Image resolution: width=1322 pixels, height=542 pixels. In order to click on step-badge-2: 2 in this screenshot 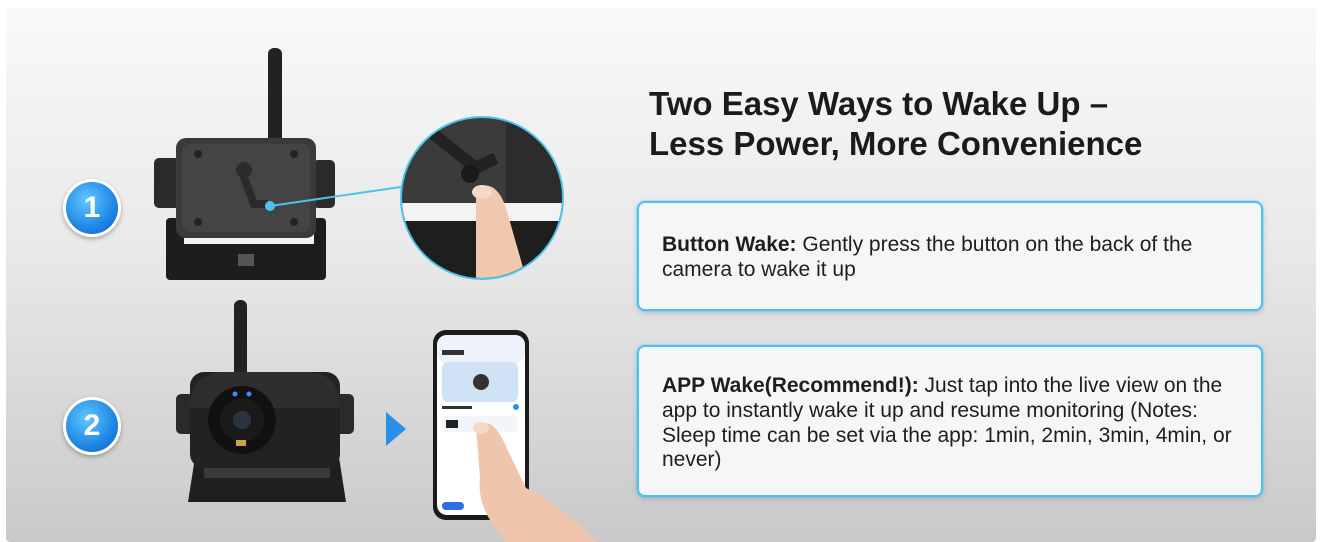, I will do `click(92, 426)`.